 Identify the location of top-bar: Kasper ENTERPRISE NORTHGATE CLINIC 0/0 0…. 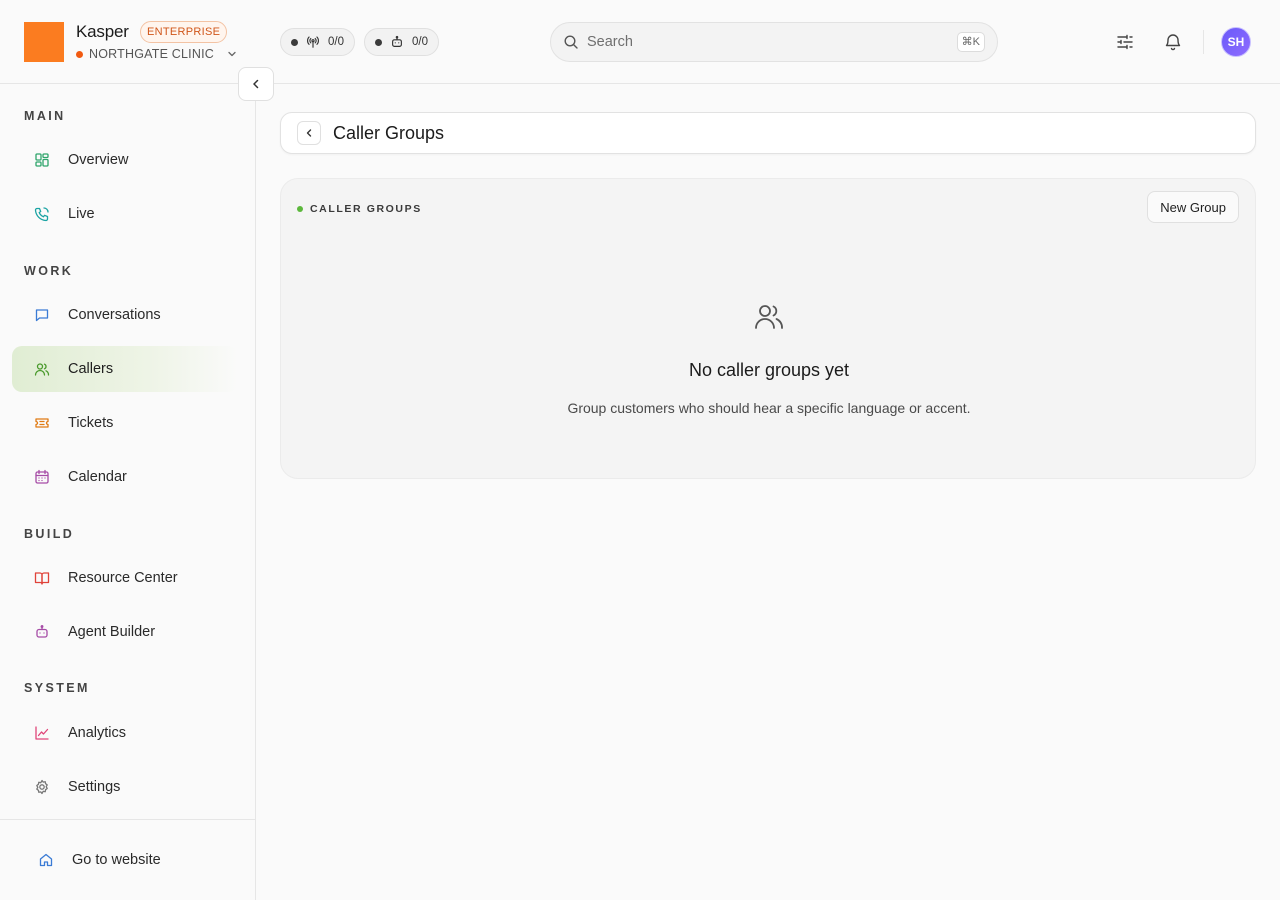
(640, 42).